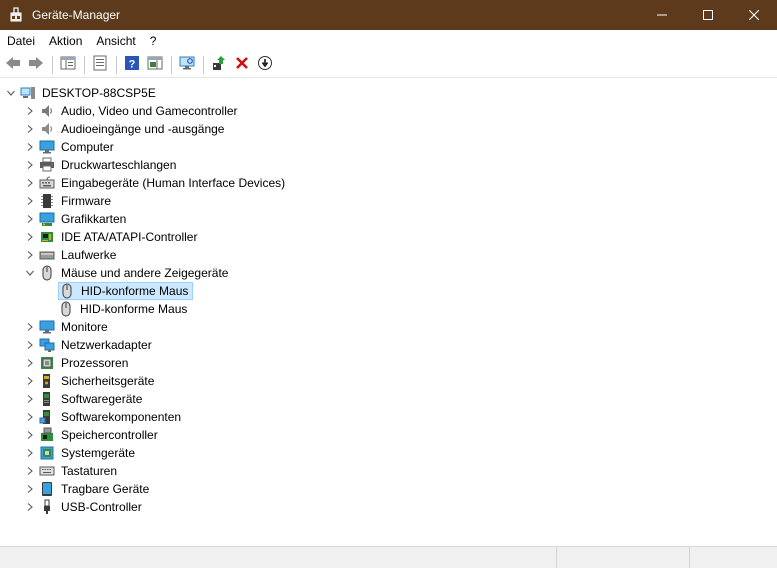  What do you see at coordinates (47, 417) in the screenshot?
I see `software-component-icon` at bounding box center [47, 417].